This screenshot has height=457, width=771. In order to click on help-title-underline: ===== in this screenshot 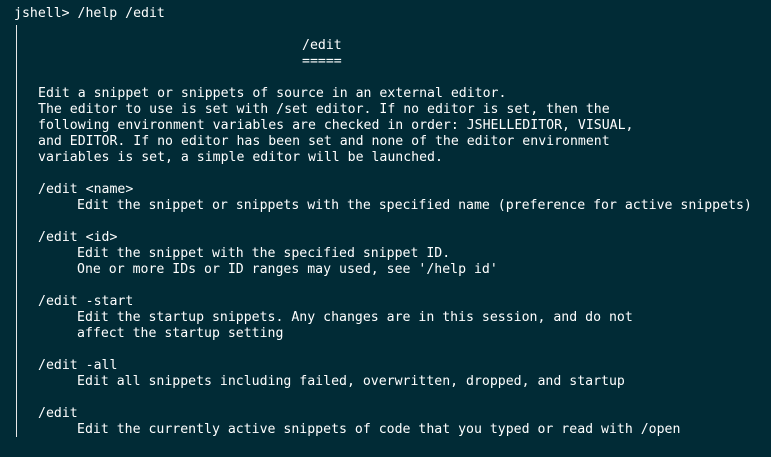, I will do `click(322, 61)`.